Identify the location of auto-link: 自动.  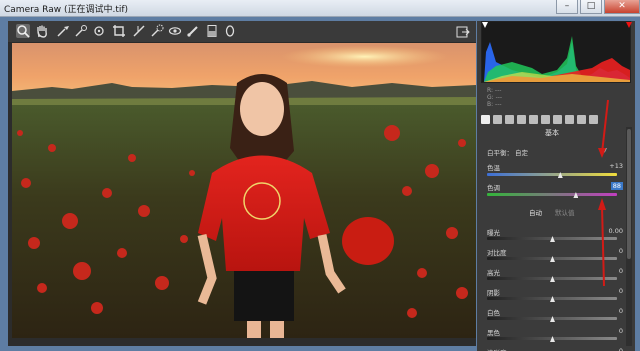
(535, 212).